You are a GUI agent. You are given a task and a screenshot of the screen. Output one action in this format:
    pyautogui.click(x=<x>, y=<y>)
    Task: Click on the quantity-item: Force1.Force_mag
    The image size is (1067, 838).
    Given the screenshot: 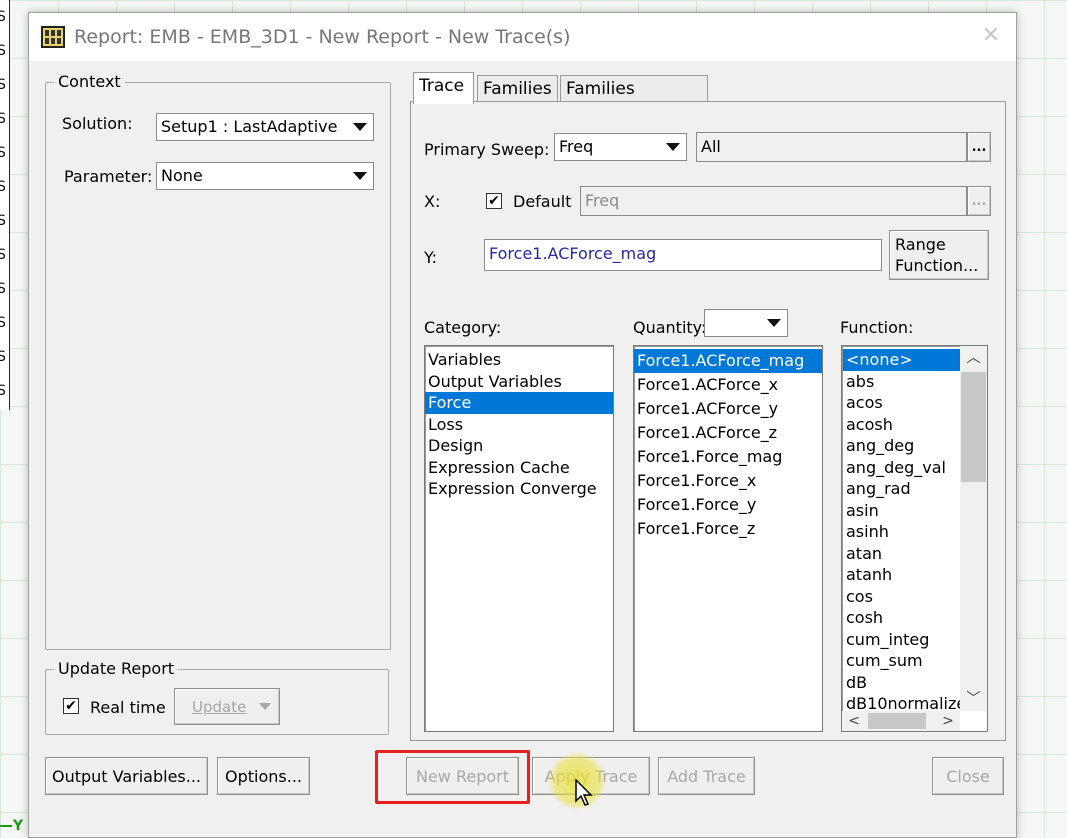 What is the action you would take?
    pyautogui.click(x=728, y=457)
    